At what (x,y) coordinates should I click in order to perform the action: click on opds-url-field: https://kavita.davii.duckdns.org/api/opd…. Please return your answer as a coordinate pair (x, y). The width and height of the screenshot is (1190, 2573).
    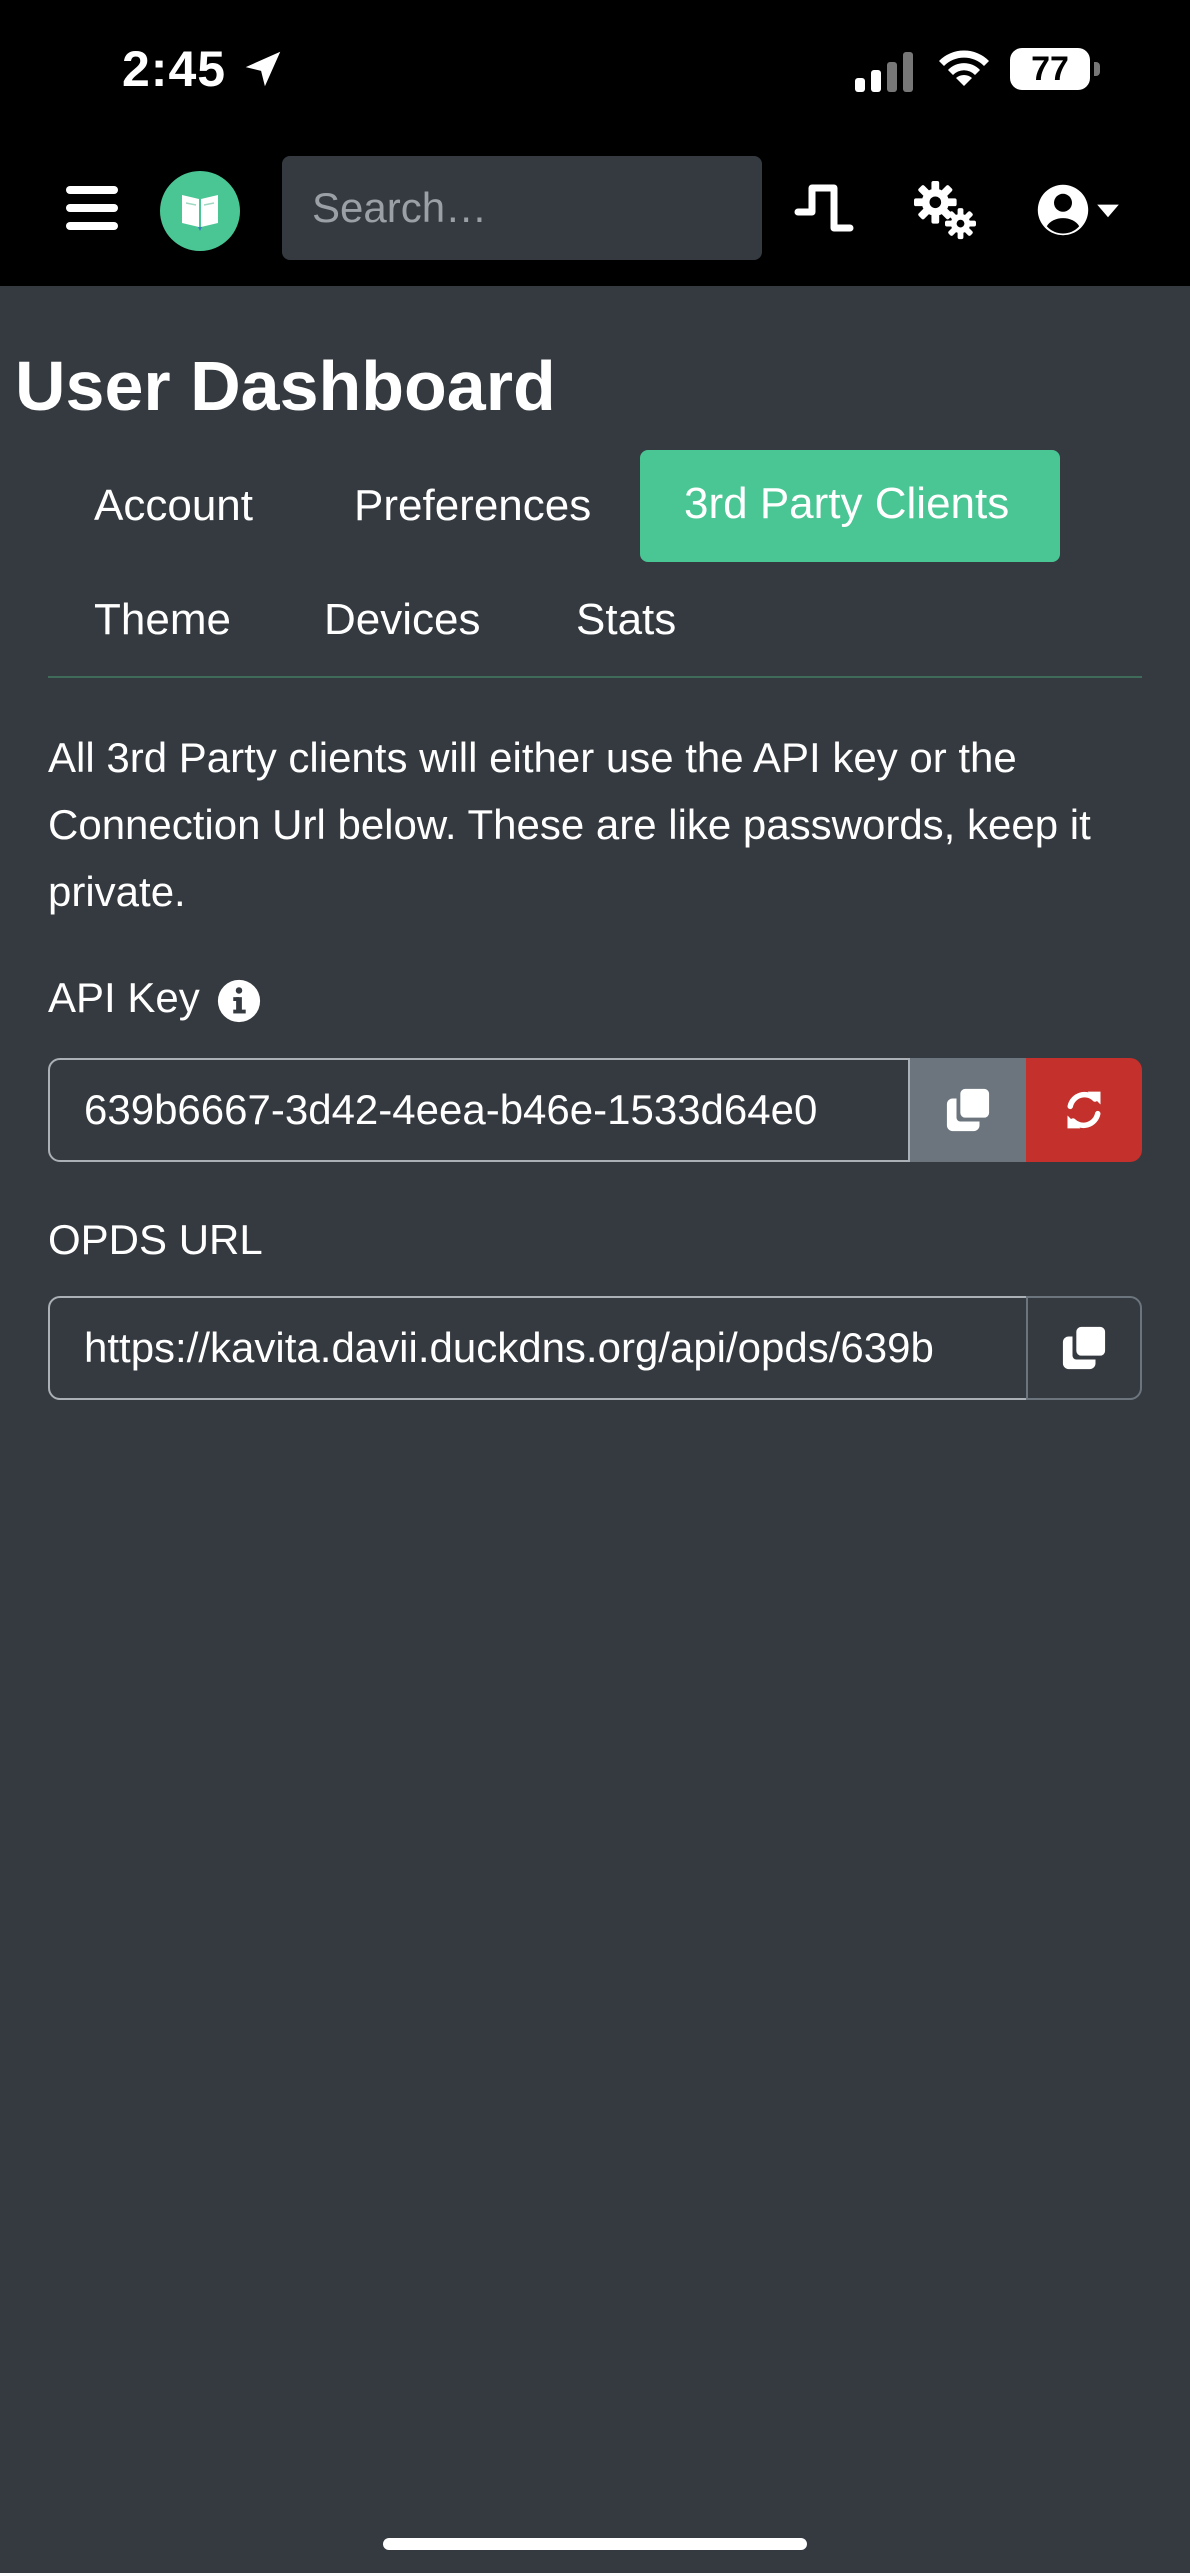
    Looking at the image, I should click on (538, 1348).